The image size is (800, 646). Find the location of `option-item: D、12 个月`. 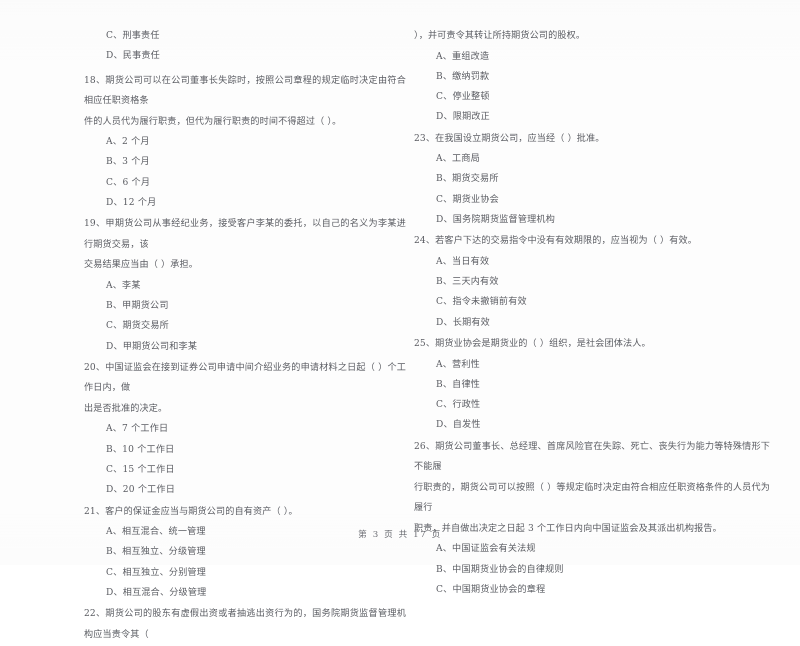

option-item: D、12 个月 is located at coordinates (131, 202).